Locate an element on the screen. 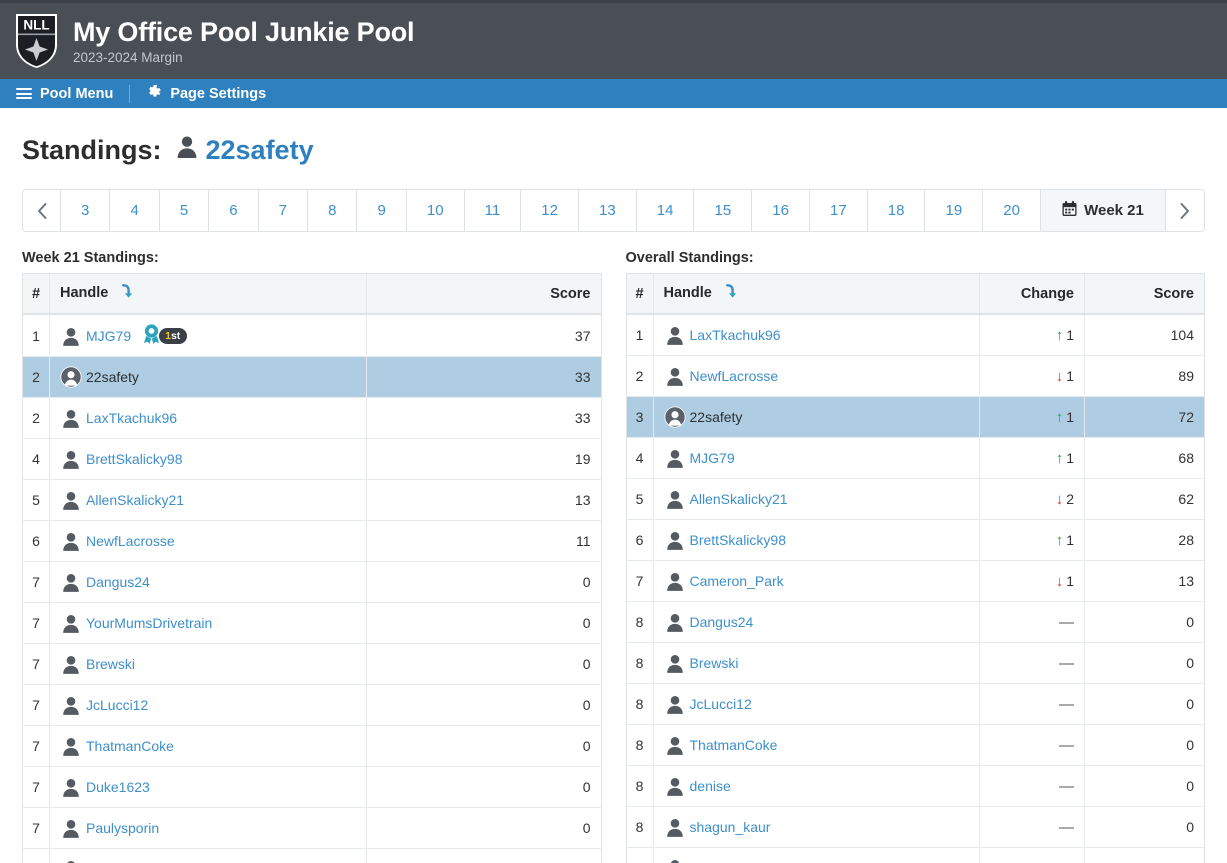 Image resolution: width=1227 pixels, height=863 pixels. svg-text: NLL is located at coordinates (36, 25).